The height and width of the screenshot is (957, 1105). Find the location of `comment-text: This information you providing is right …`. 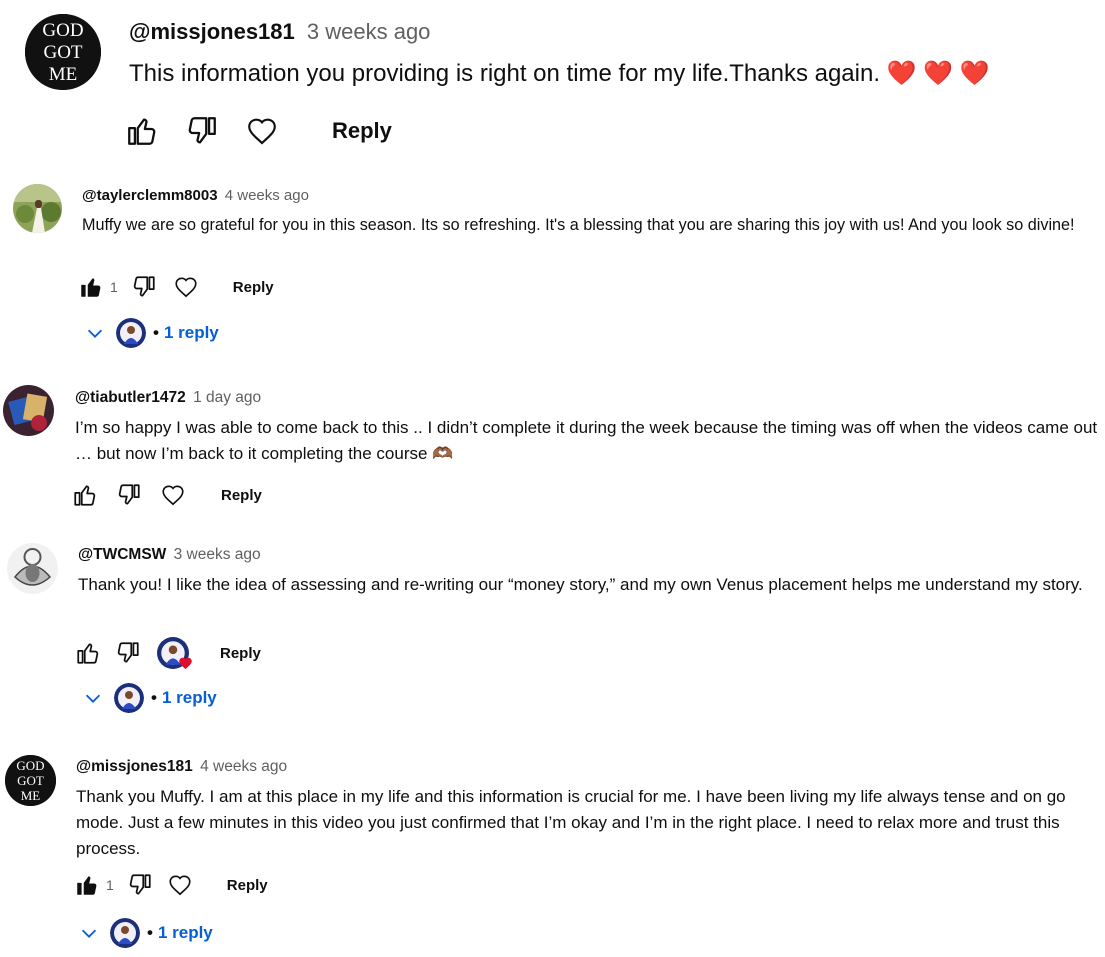

comment-text: This information you providing is right … is located at coordinates (559, 74).